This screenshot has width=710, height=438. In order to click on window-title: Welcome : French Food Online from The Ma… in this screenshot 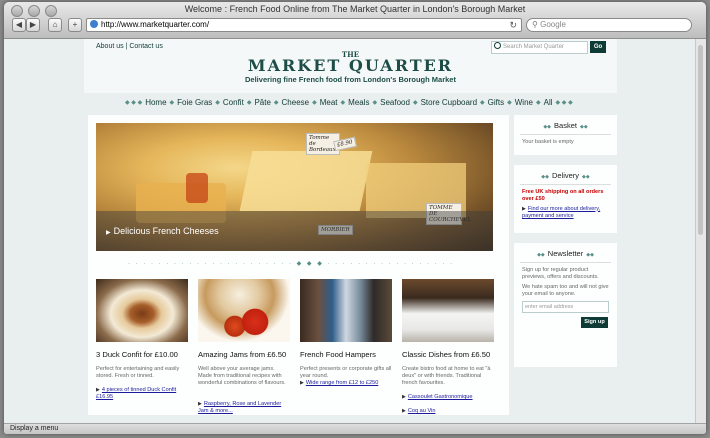, I will do `click(355, 9)`.